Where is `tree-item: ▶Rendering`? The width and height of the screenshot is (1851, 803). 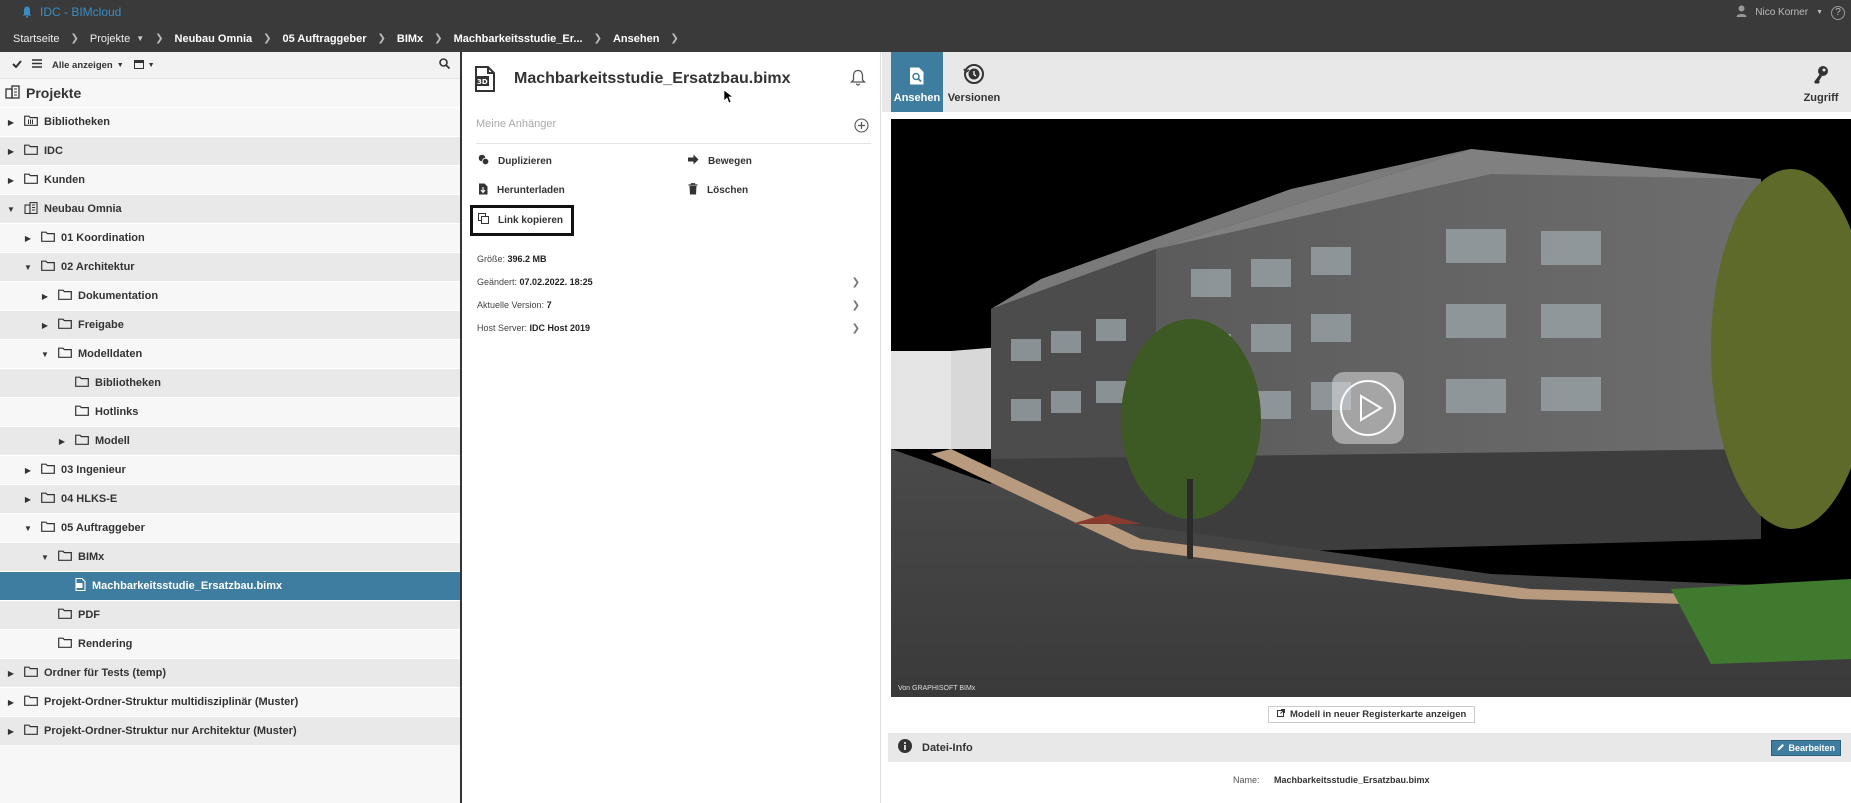
tree-item: ▶Rendering is located at coordinates (230, 643).